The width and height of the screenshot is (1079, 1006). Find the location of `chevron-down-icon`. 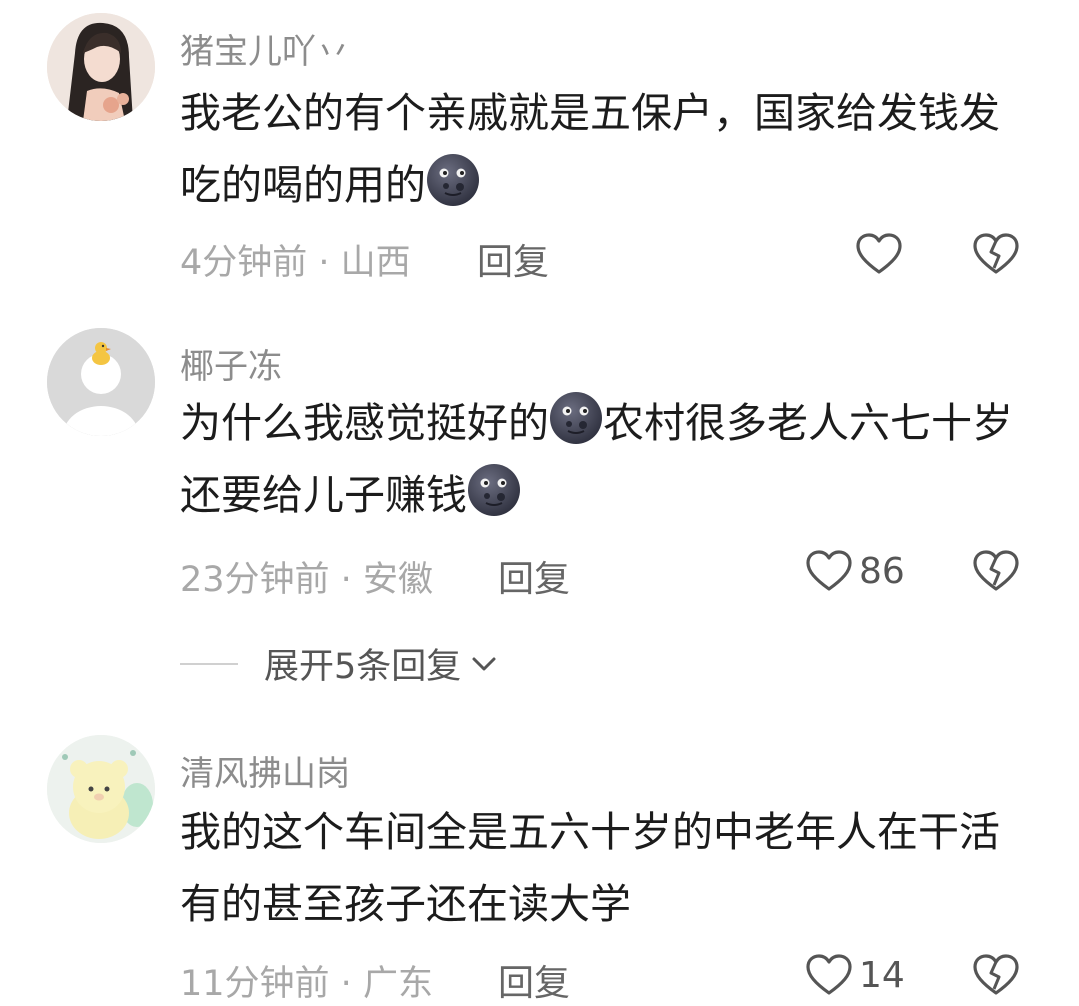

chevron-down-icon is located at coordinates (484, 663).